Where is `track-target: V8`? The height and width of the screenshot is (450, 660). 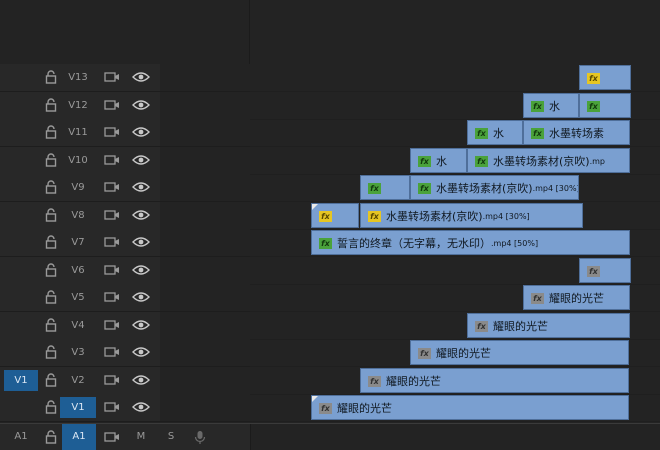
track-target: V8 is located at coordinates (78, 215).